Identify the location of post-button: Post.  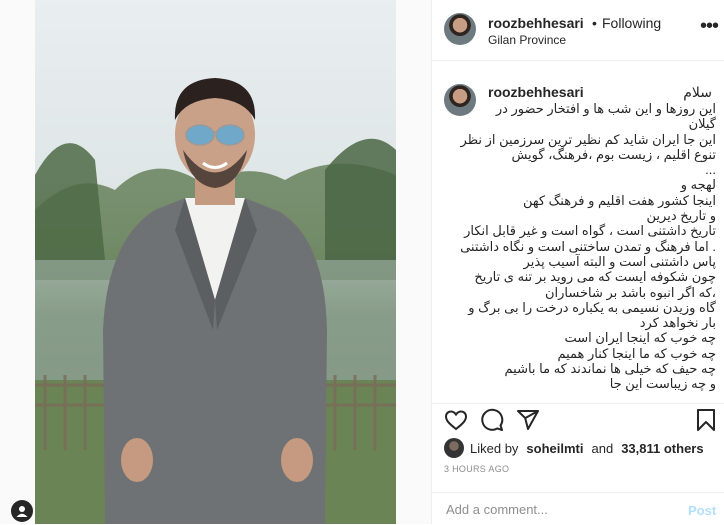
(702, 510).